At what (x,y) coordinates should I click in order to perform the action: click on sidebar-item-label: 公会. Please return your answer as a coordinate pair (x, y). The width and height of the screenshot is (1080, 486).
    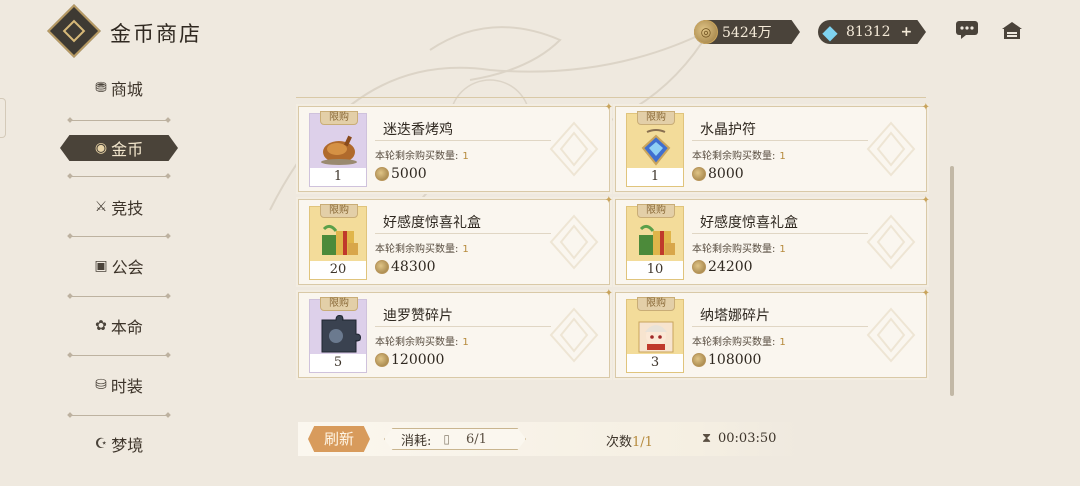
    Looking at the image, I should click on (127, 267).